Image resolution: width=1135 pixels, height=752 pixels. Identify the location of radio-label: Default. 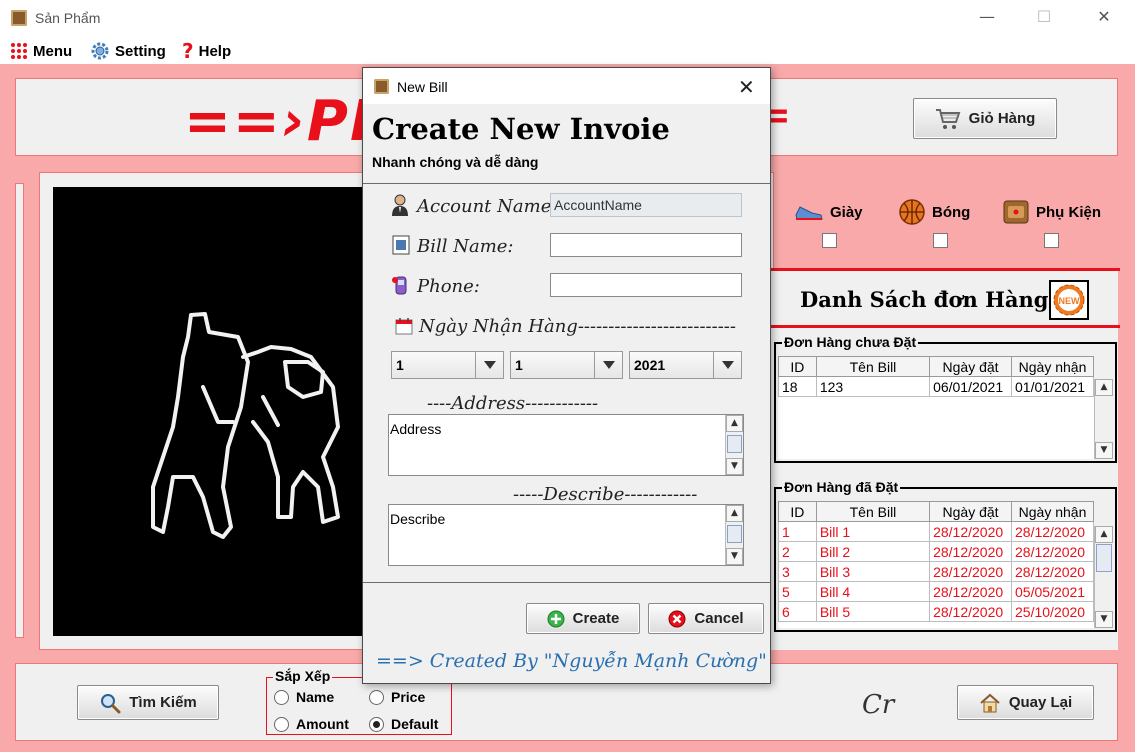
(415, 724).